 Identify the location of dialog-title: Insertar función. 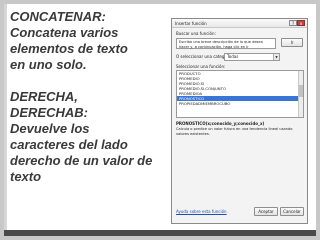
(239, 23).